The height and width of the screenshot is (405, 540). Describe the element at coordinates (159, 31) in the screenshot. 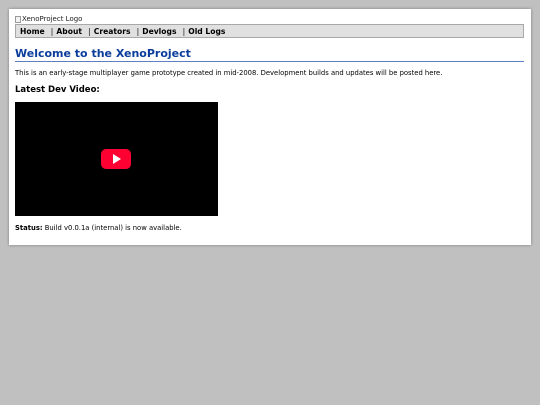

I see `nav-item-devlogs: Devlogs` at that location.